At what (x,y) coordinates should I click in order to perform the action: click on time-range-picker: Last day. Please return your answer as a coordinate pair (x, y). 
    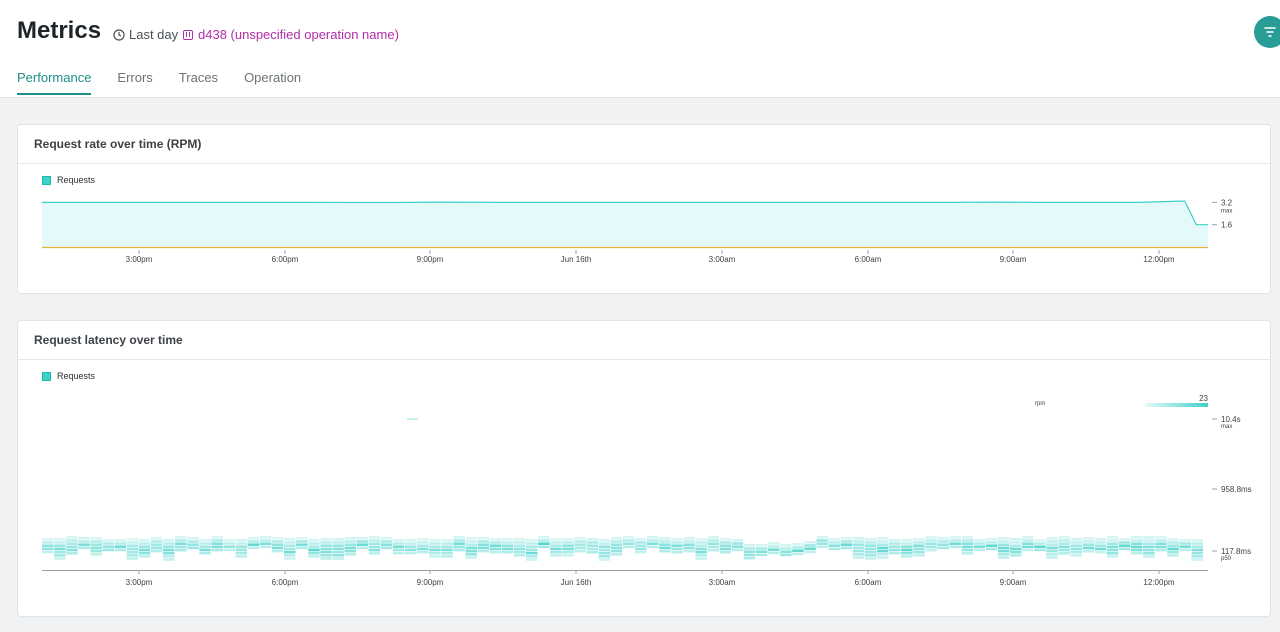
    Looking at the image, I should click on (145, 34).